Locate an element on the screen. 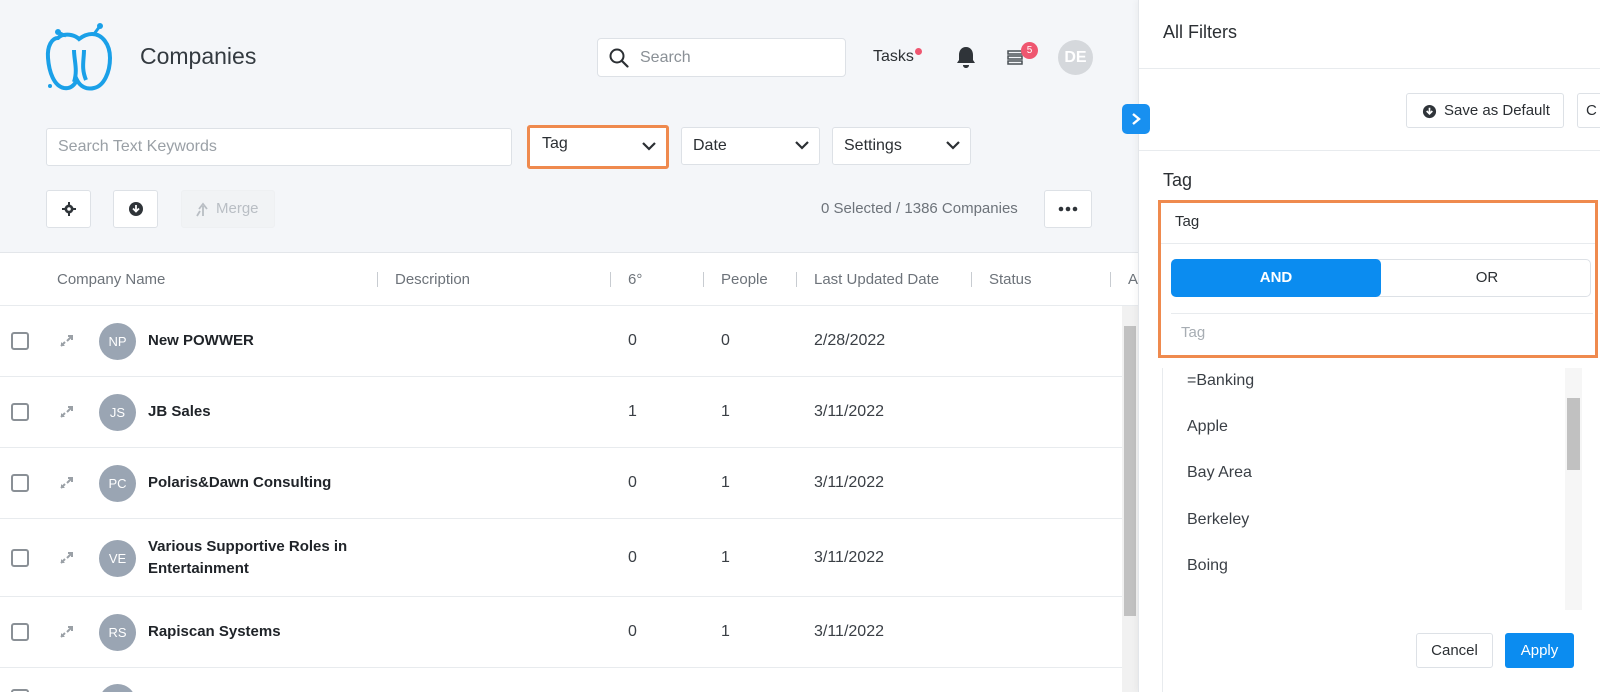 This screenshot has width=1600, height=692. panel-actions: Save as Default C is located at coordinates (1369, 110).